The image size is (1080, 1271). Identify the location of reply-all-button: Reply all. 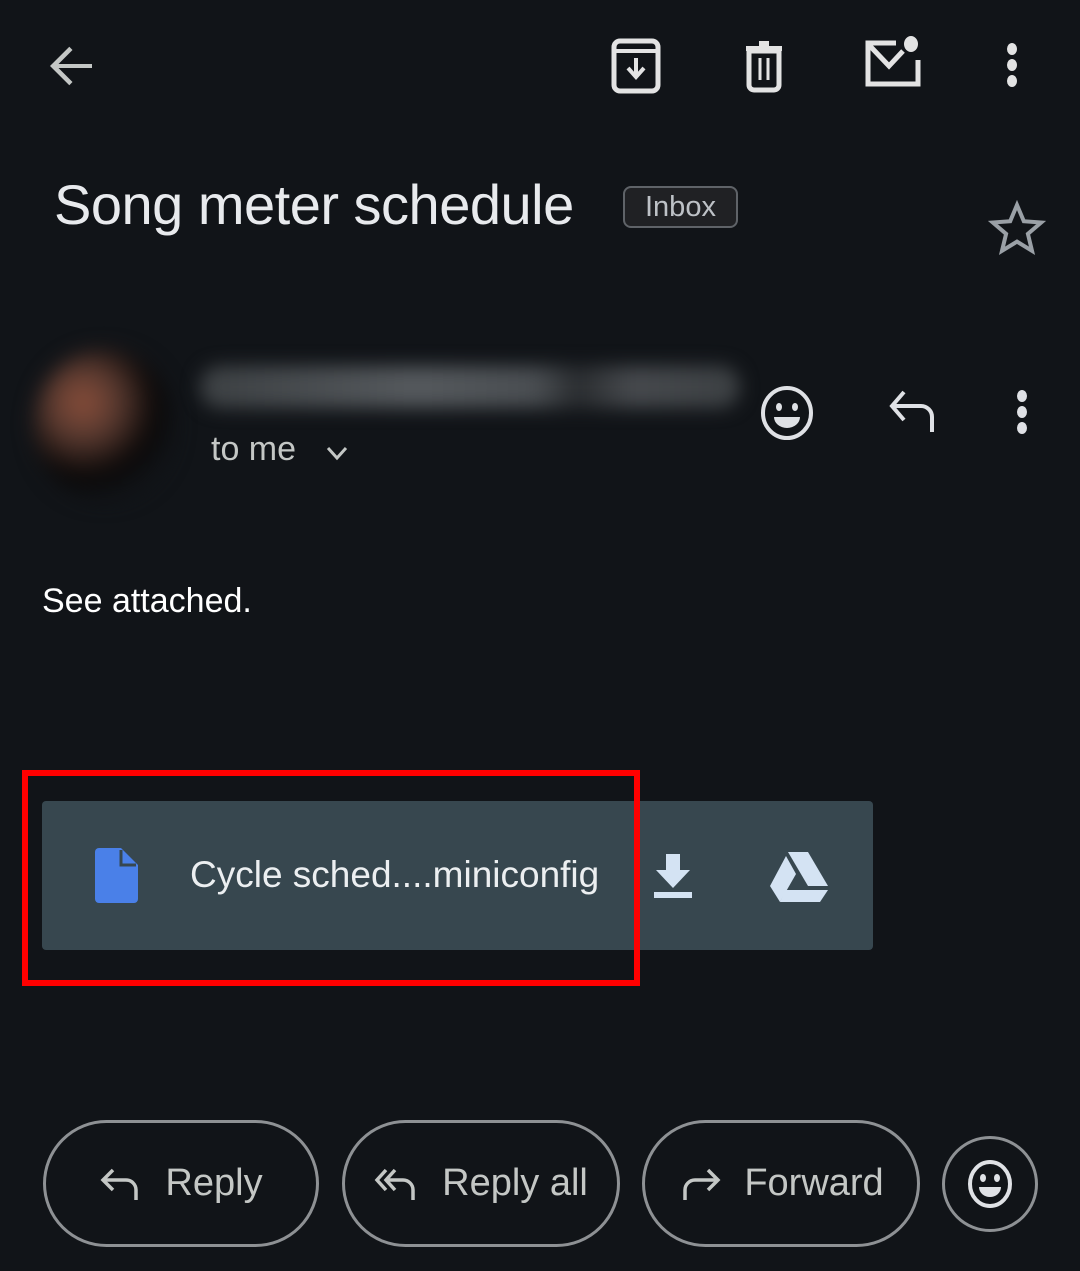
(481, 1183).